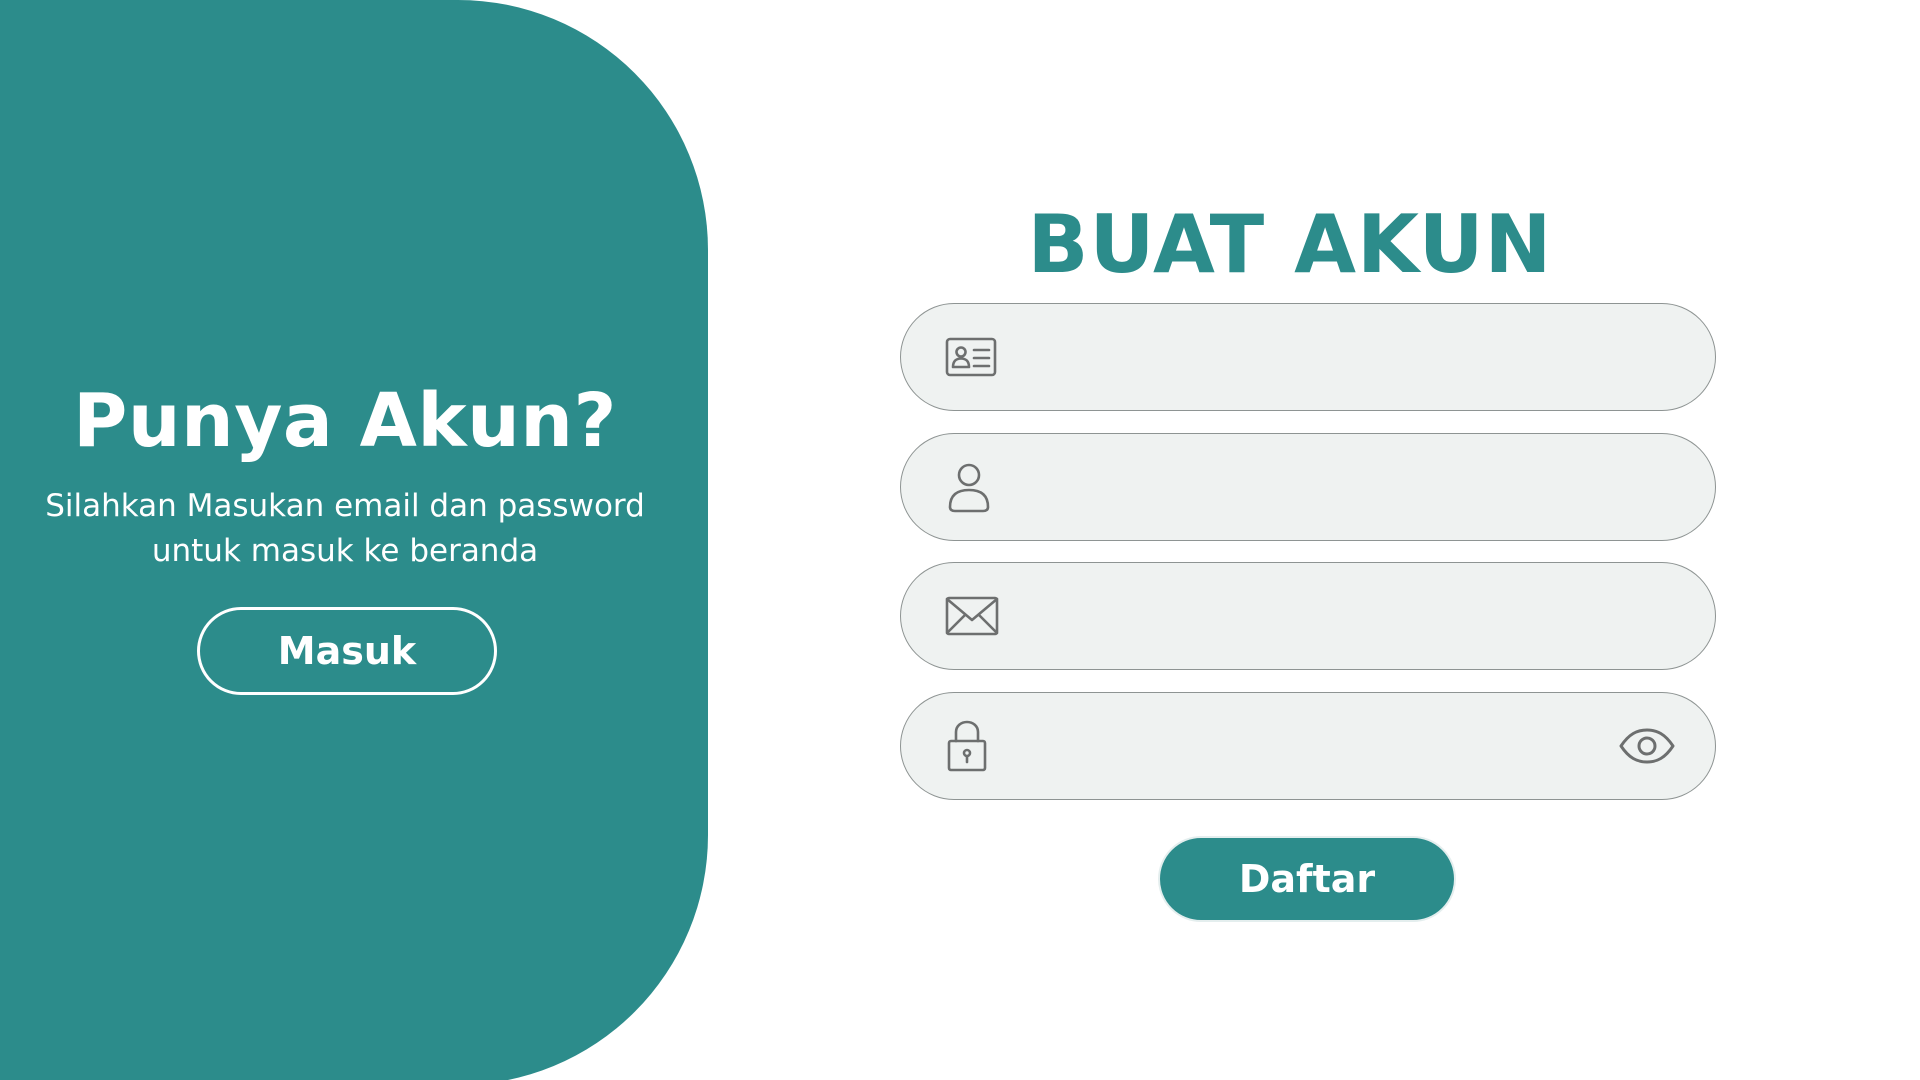 This screenshot has height=1080, width=1920. Describe the element at coordinates (345, 551) in the screenshot. I see `login-prompt-description-line2: untuk masuk ke beranda` at that location.